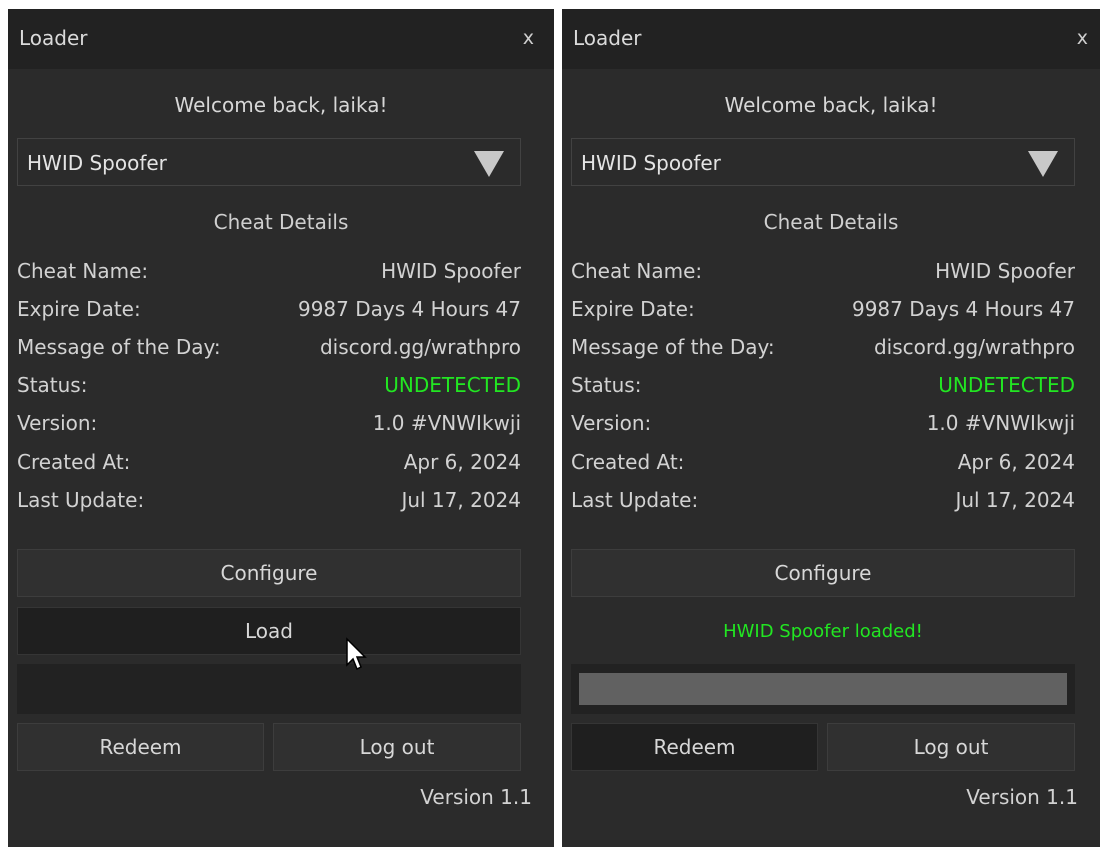 The width and height of the screenshot is (1100, 847). What do you see at coordinates (356, 654) in the screenshot?
I see `mouse-pointer-icon` at bounding box center [356, 654].